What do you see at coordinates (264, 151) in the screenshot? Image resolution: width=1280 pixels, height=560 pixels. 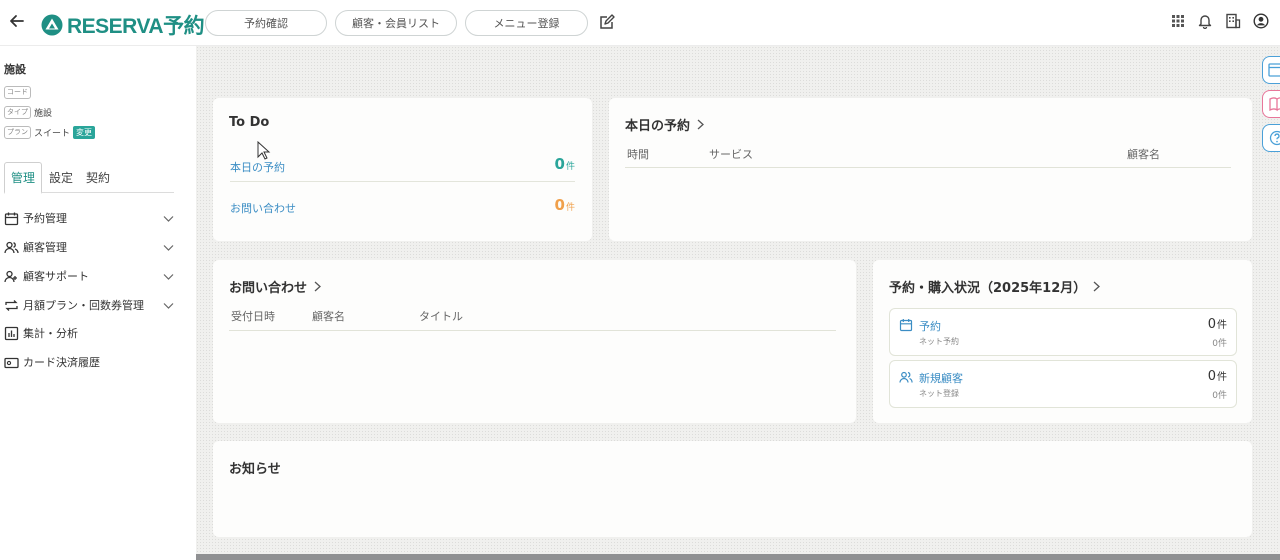 I see `mouse-cursor-icon` at bounding box center [264, 151].